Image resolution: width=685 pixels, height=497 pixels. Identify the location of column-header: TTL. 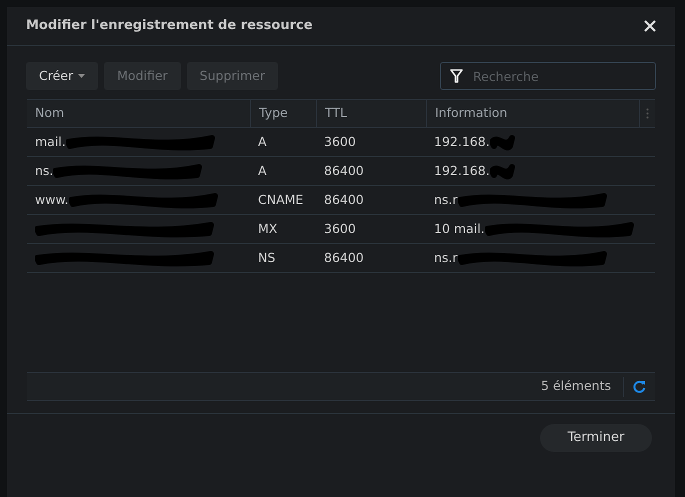
(336, 113).